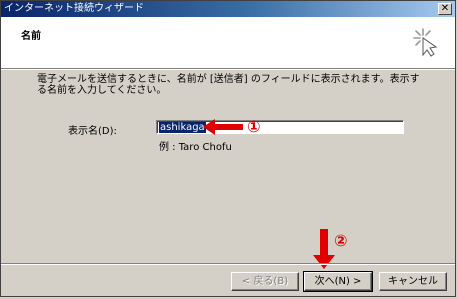 The width and height of the screenshot is (458, 299). I want to click on header-divider, so click(228, 69).